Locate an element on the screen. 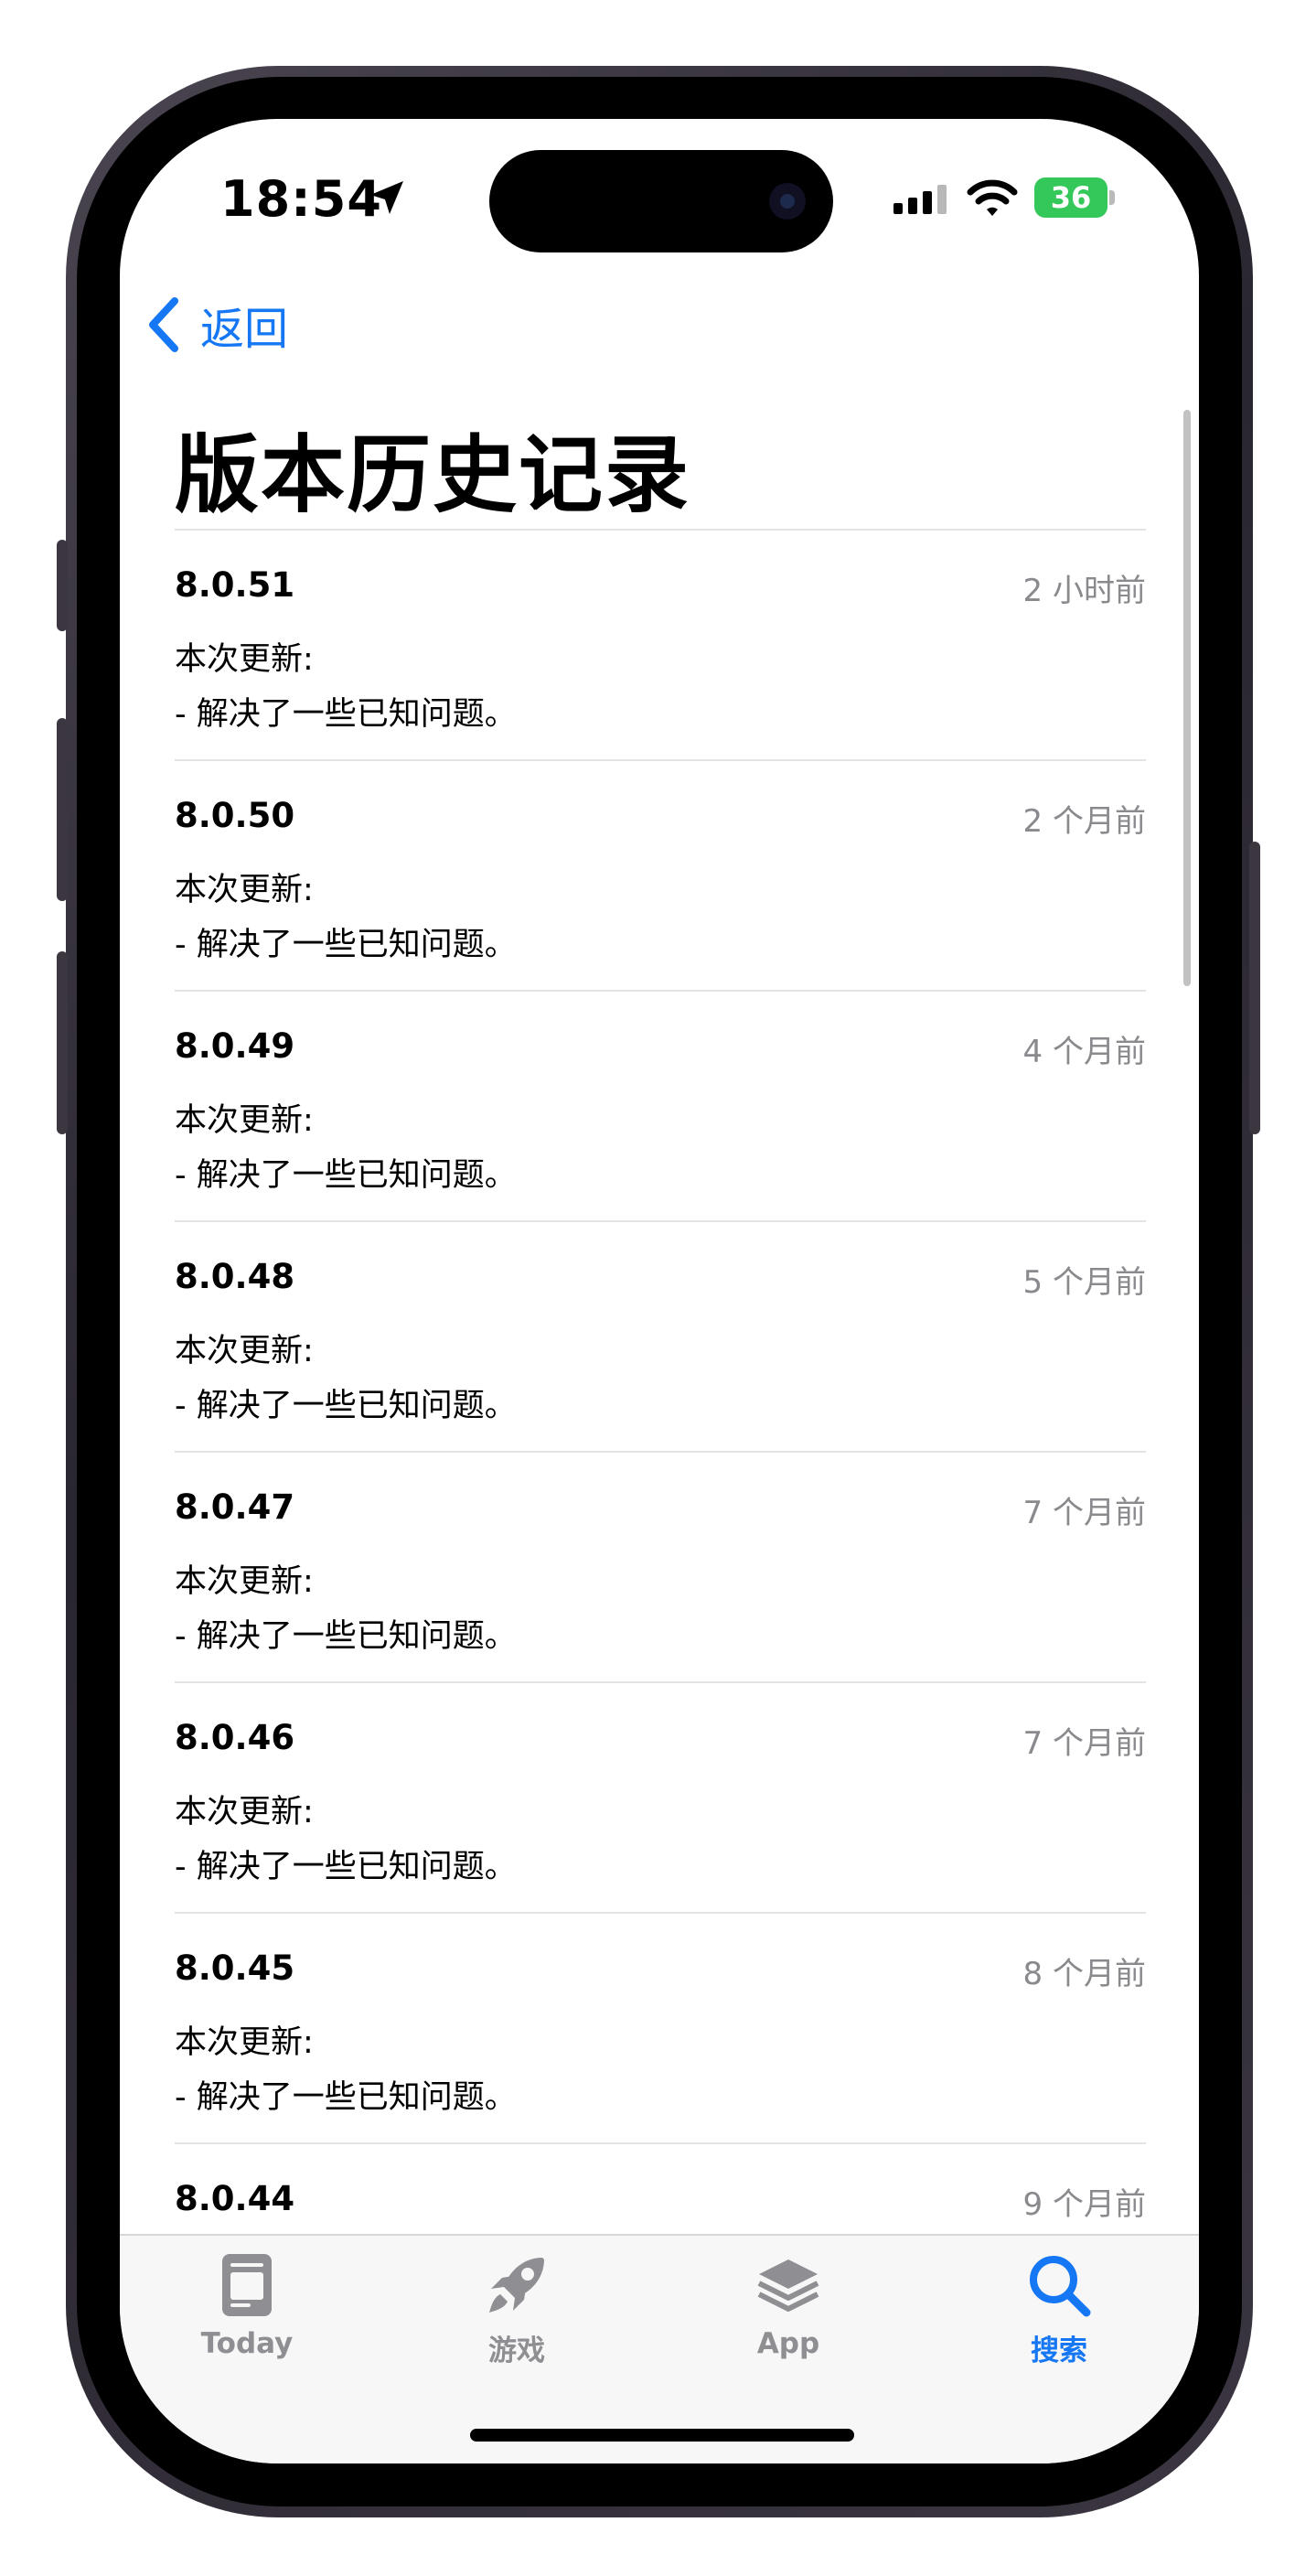 Image resolution: width=1316 pixels, height=2576 pixels. search-icon is located at coordinates (1060, 2286).